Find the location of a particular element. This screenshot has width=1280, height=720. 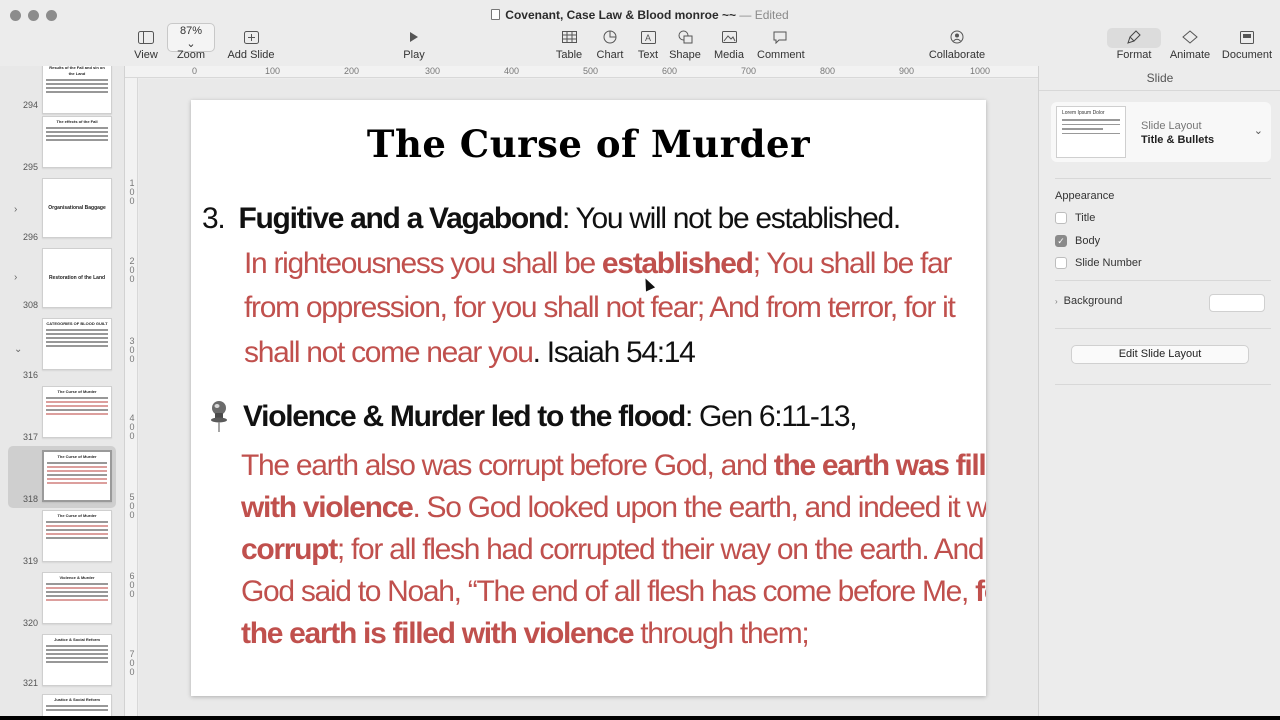

ruler-tick: 3 0 0 is located at coordinates (132, 350).